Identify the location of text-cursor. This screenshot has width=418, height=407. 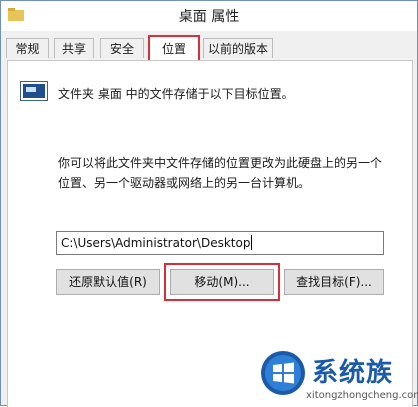
(252, 242).